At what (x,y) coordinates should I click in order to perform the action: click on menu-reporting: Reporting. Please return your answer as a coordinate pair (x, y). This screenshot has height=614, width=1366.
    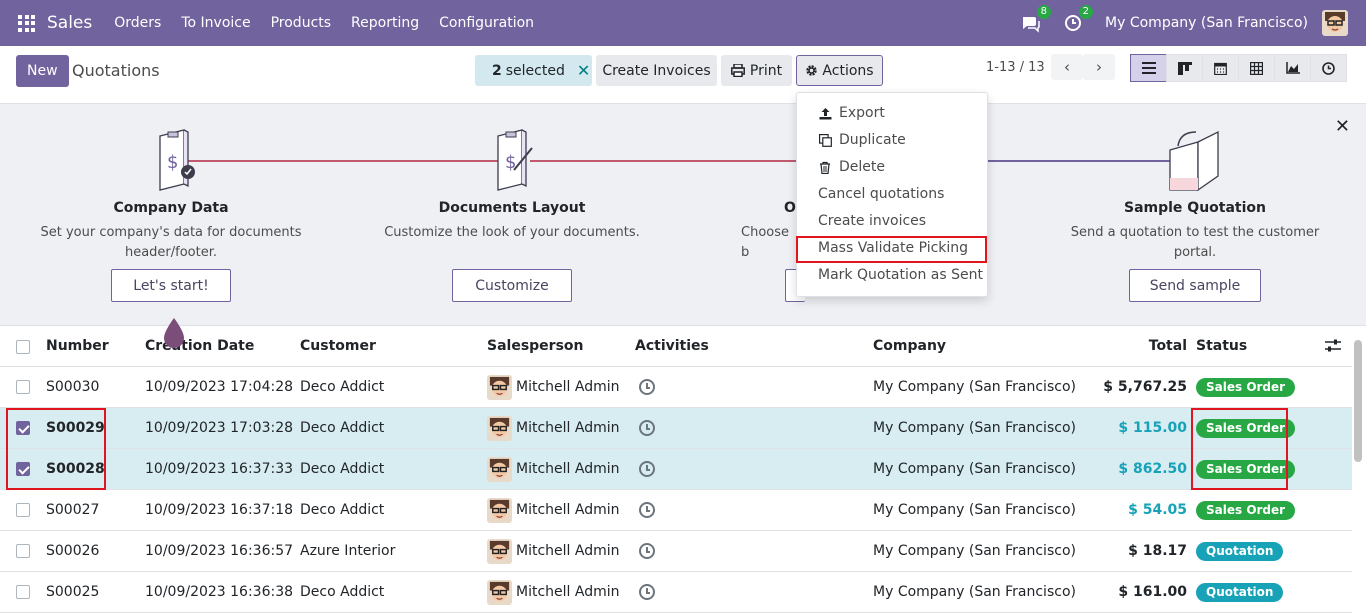
    Looking at the image, I should click on (385, 23).